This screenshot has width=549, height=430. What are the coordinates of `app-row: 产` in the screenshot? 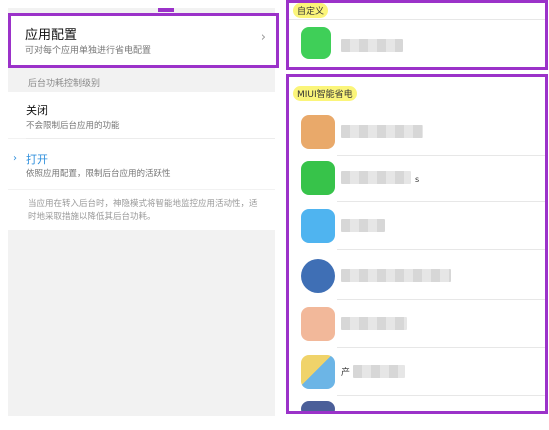 It's located at (421, 375).